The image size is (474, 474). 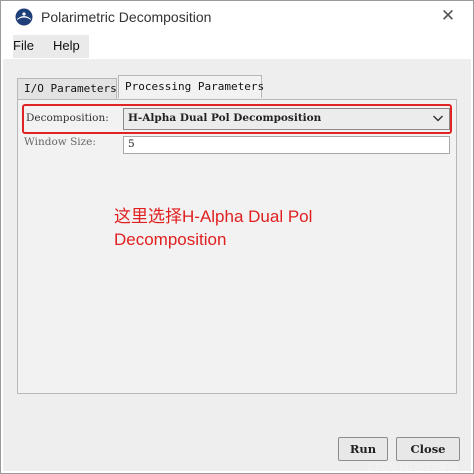 I want to click on app-logo-icon, so click(x=24, y=17).